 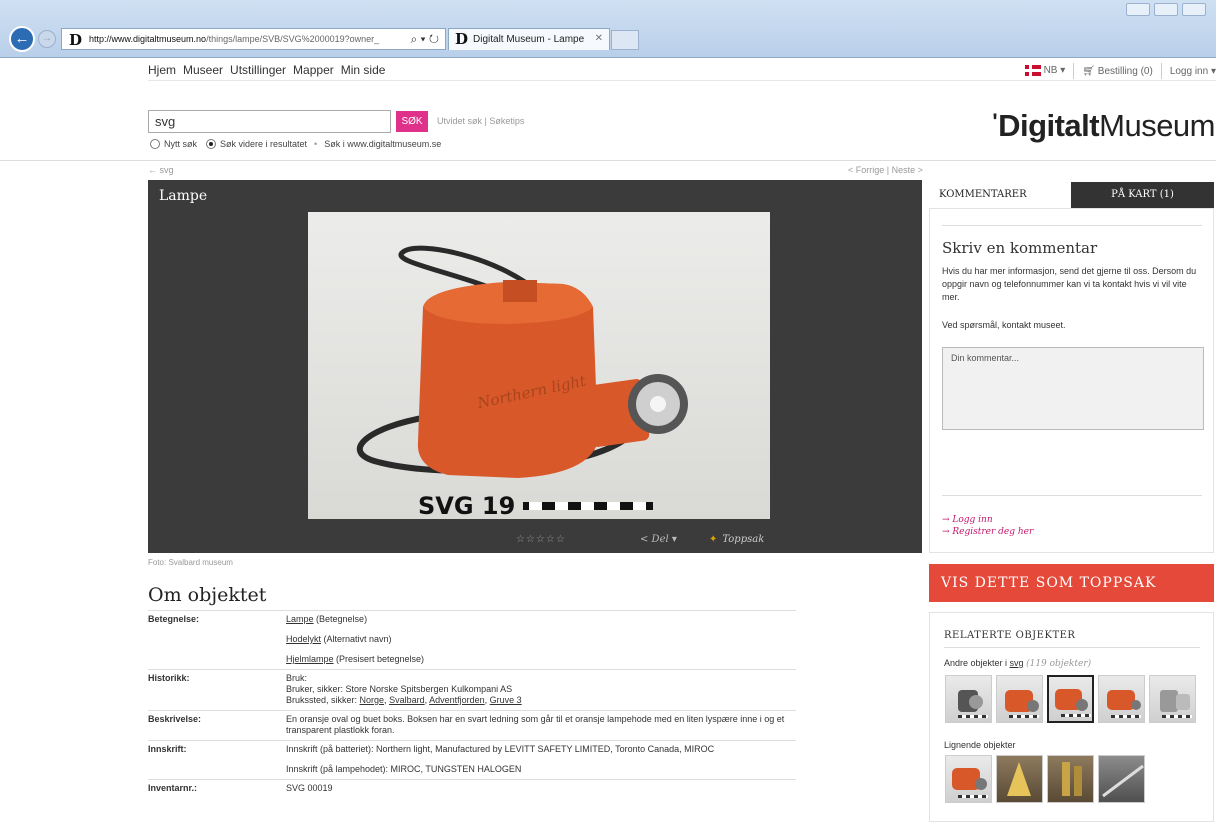 What do you see at coordinates (1103, 126) in the screenshot?
I see `digitalt-museum-logo: 'DigitaltMuseum` at bounding box center [1103, 126].